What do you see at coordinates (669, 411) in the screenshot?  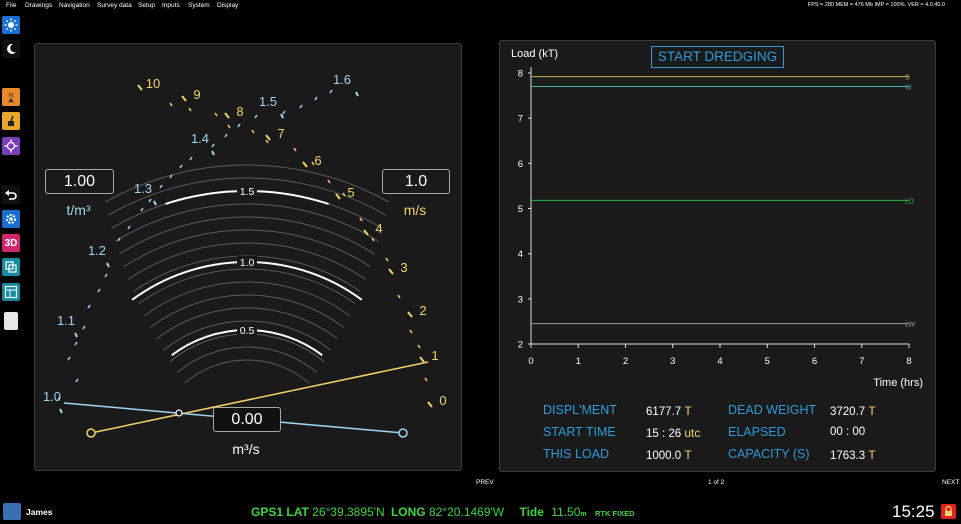 I see `displacement-value: 6177.7 T` at bounding box center [669, 411].